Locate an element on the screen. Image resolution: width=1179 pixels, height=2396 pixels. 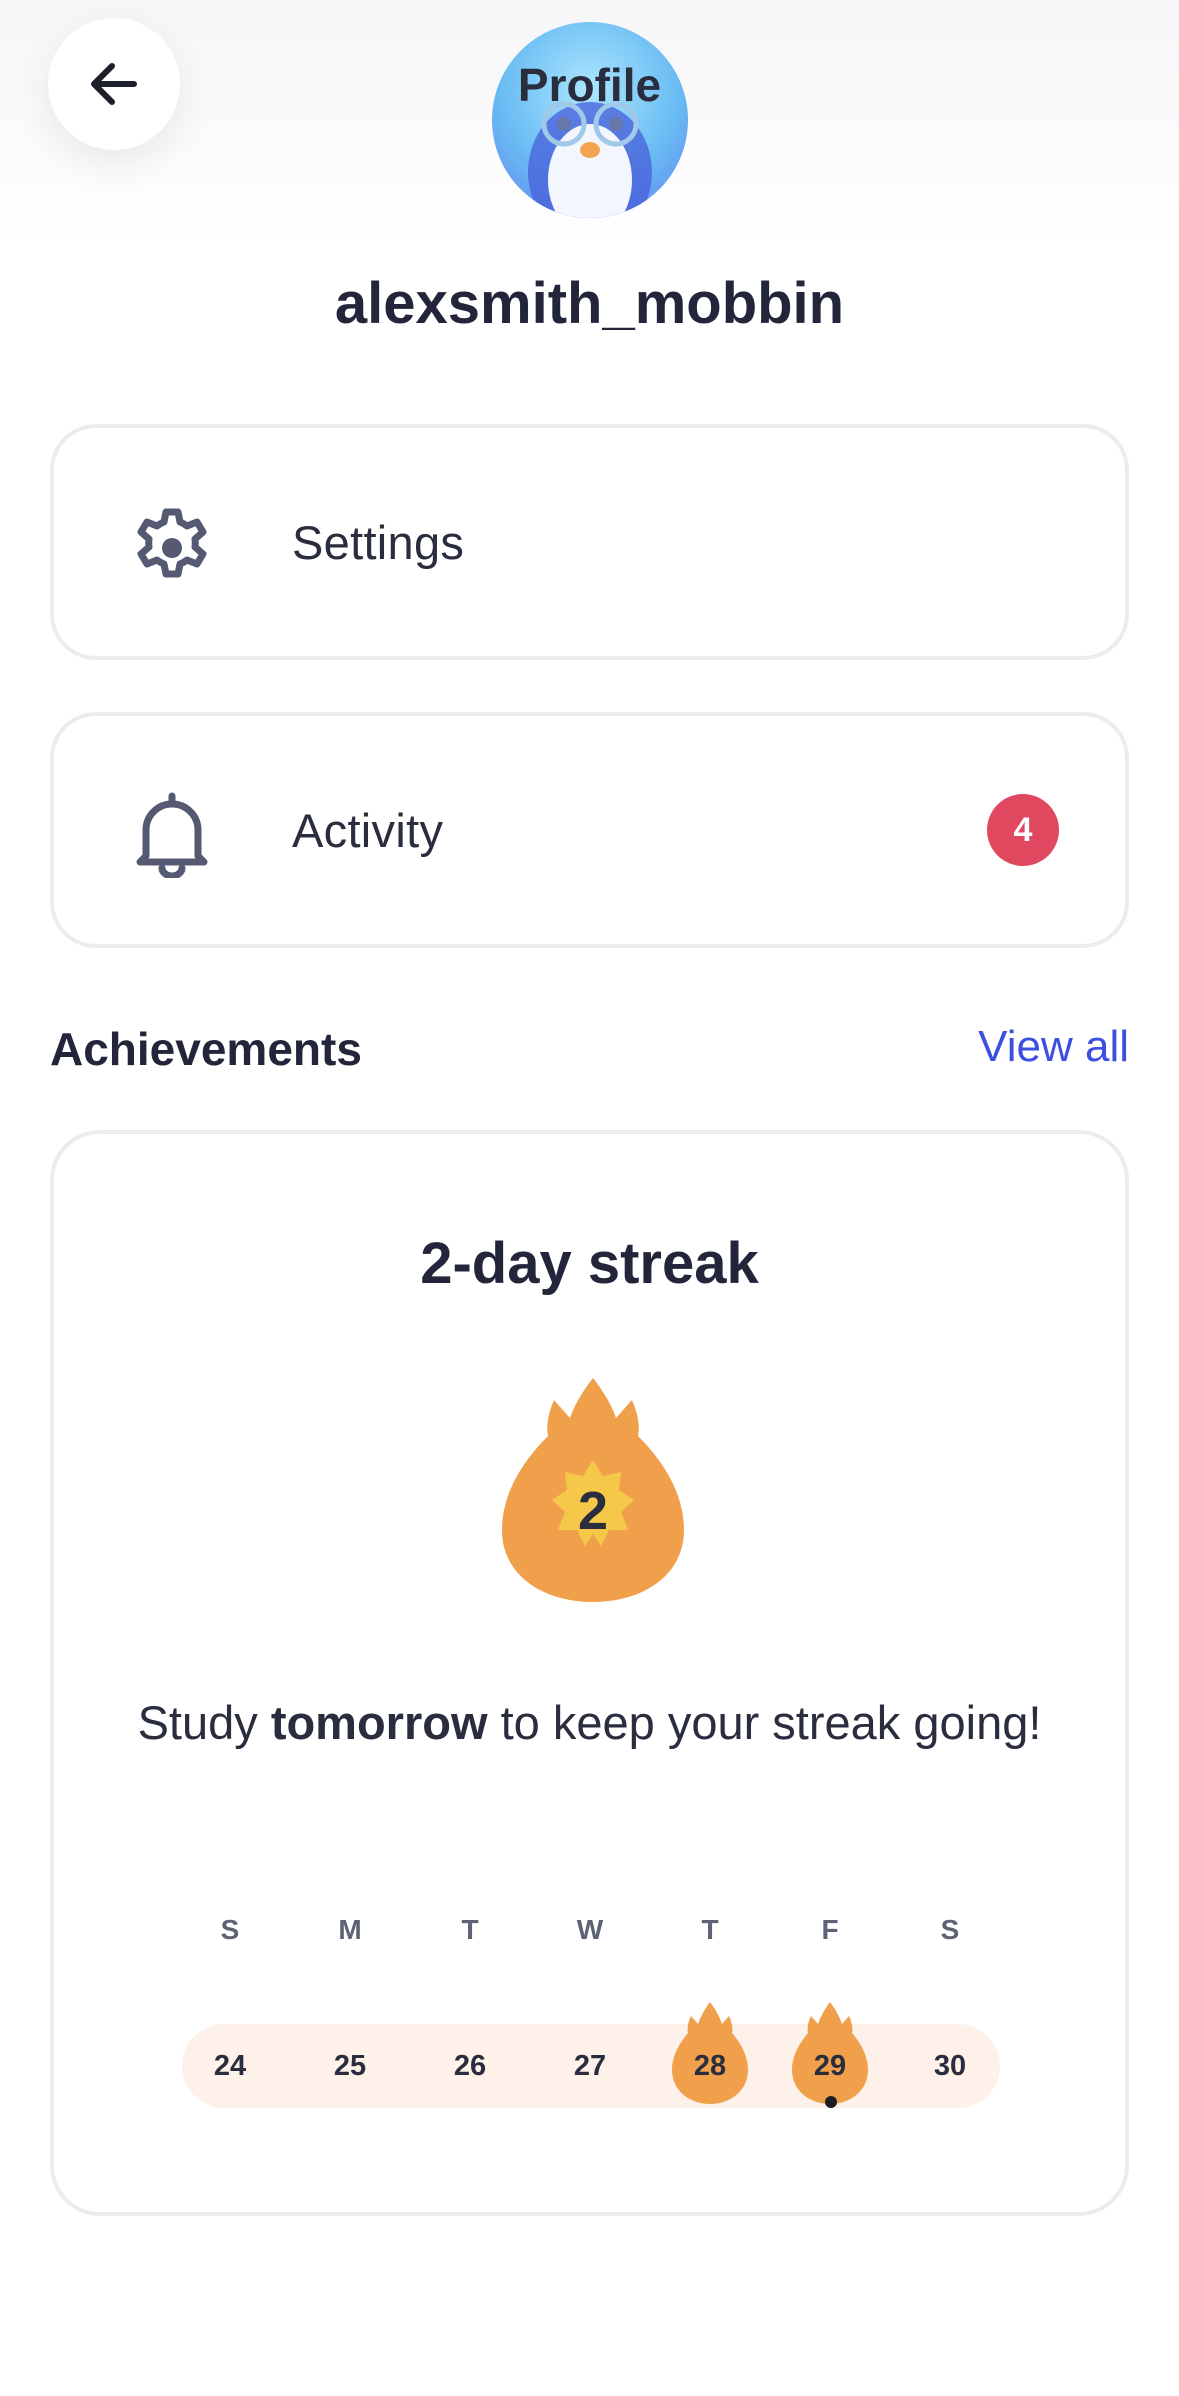
day-number: 28 is located at coordinates (710, 2065).